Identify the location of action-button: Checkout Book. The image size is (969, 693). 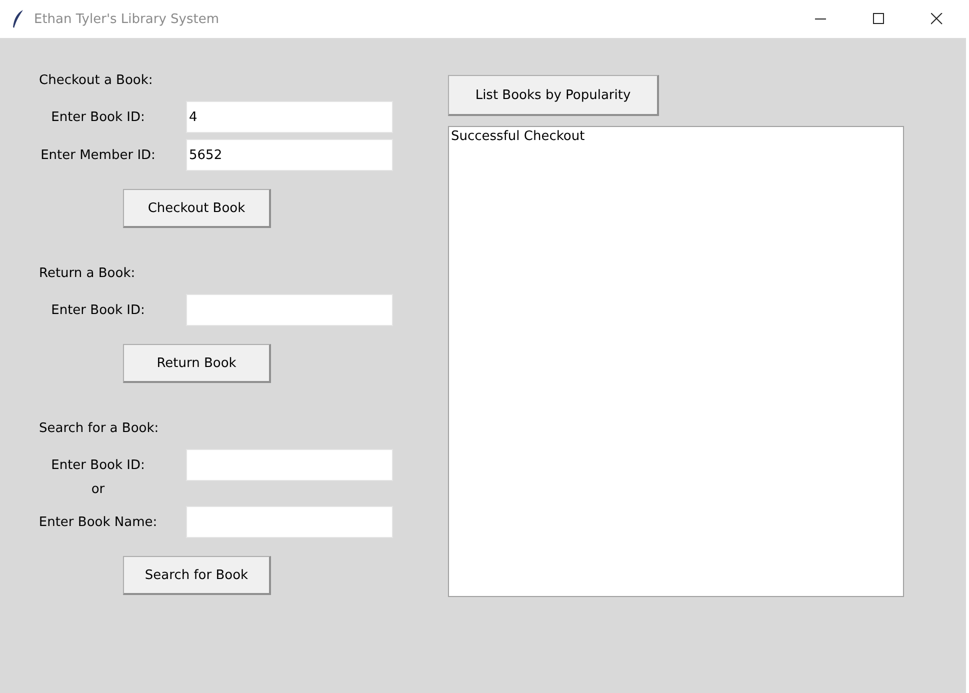
(197, 208).